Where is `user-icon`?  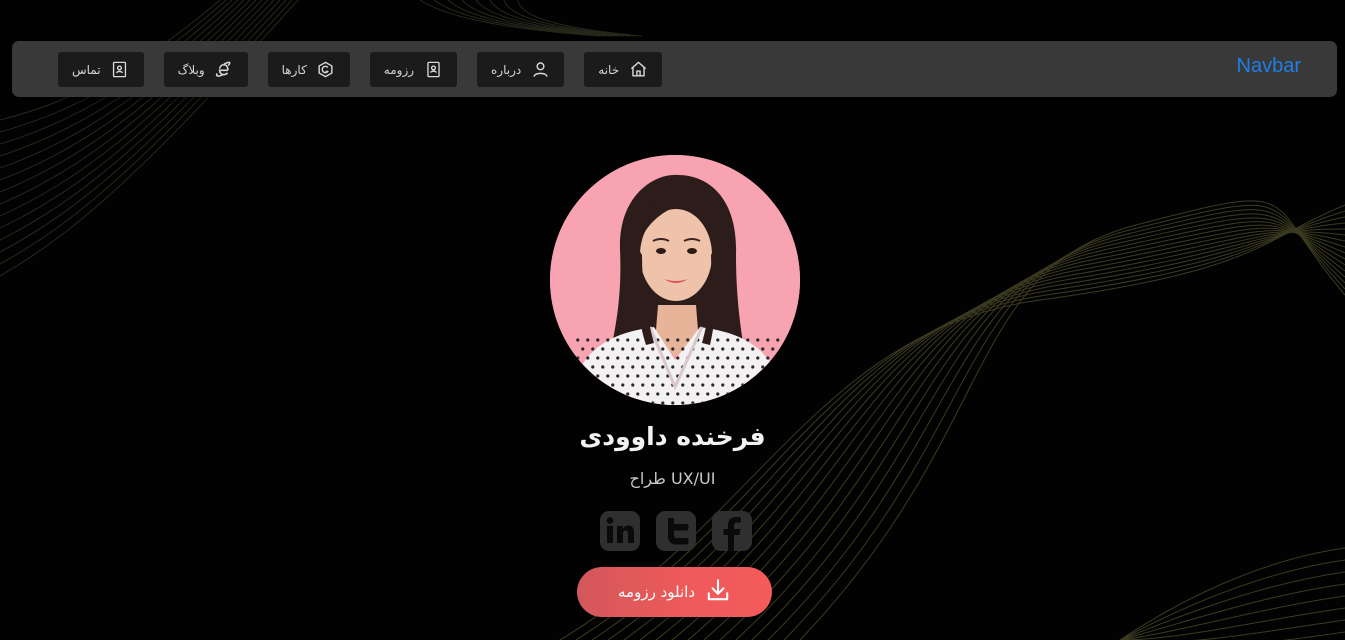
user-icon is located at coordinates (540, 70).